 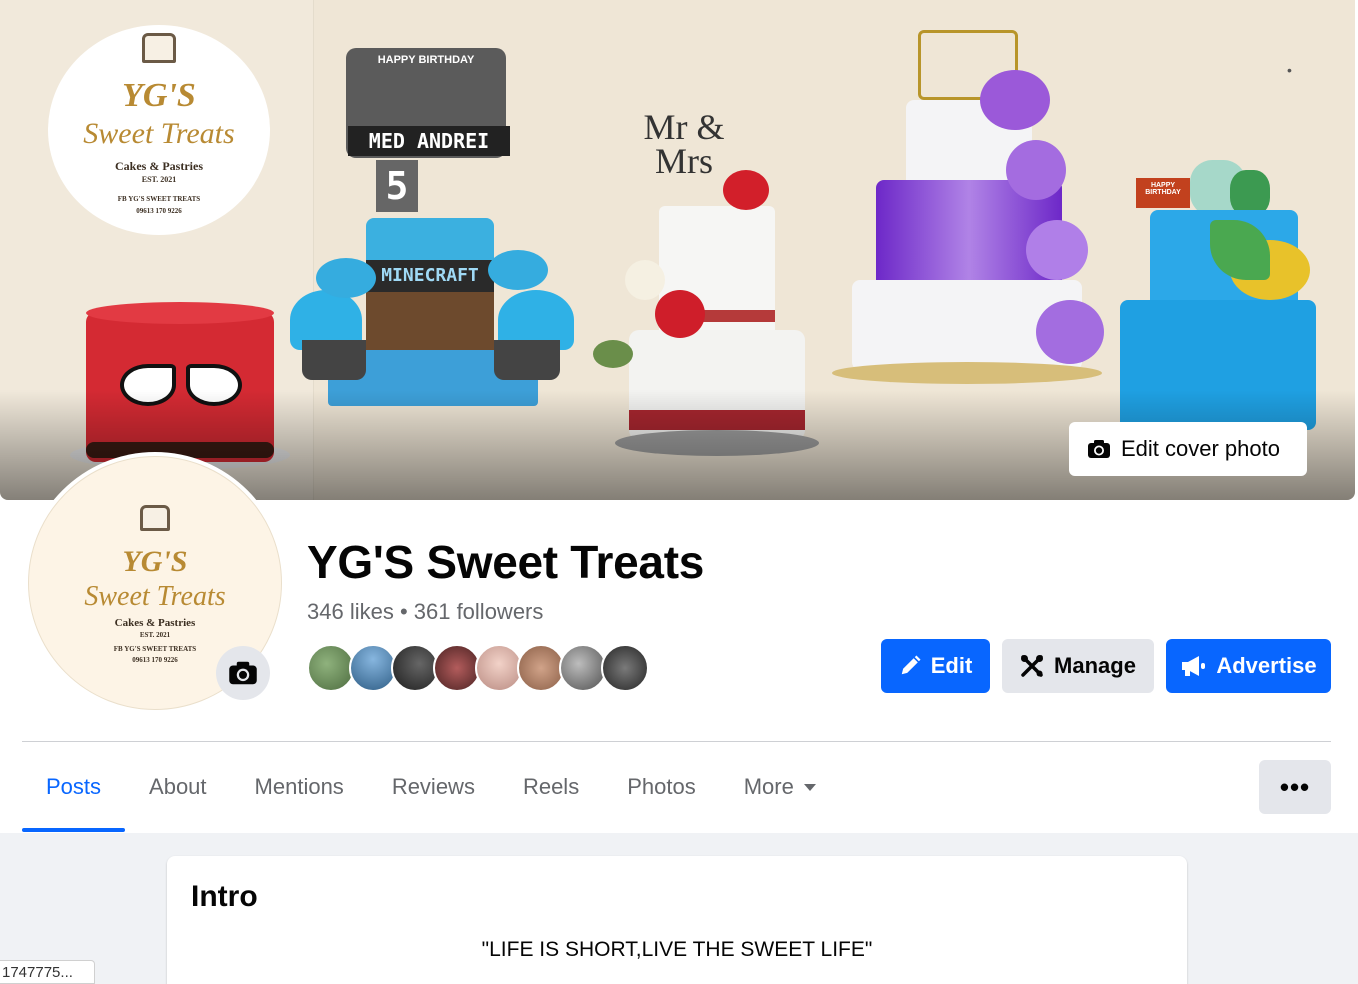 I want to click on tab-label: Mentions, so click(x=299, y=786).